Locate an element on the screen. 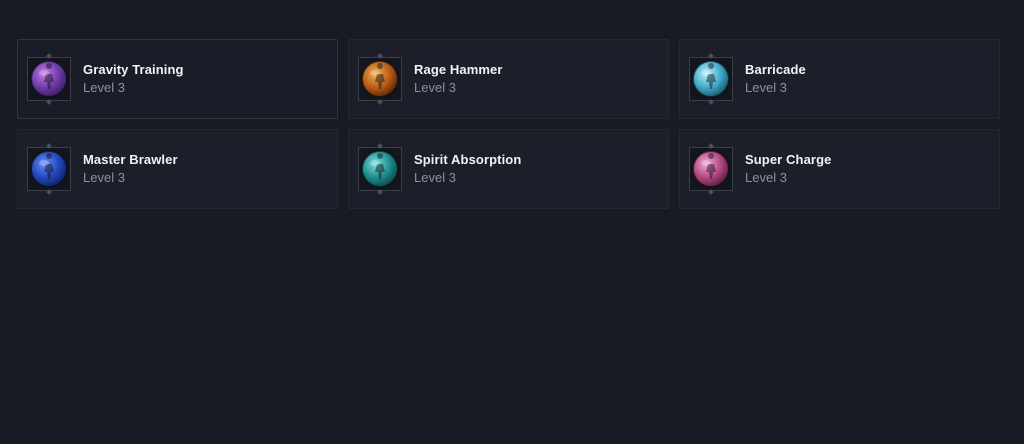 The height and width of the screenshot is (444, 1024). ability-card: Gravity Training Level 3 is located at coordinates (177, 79).